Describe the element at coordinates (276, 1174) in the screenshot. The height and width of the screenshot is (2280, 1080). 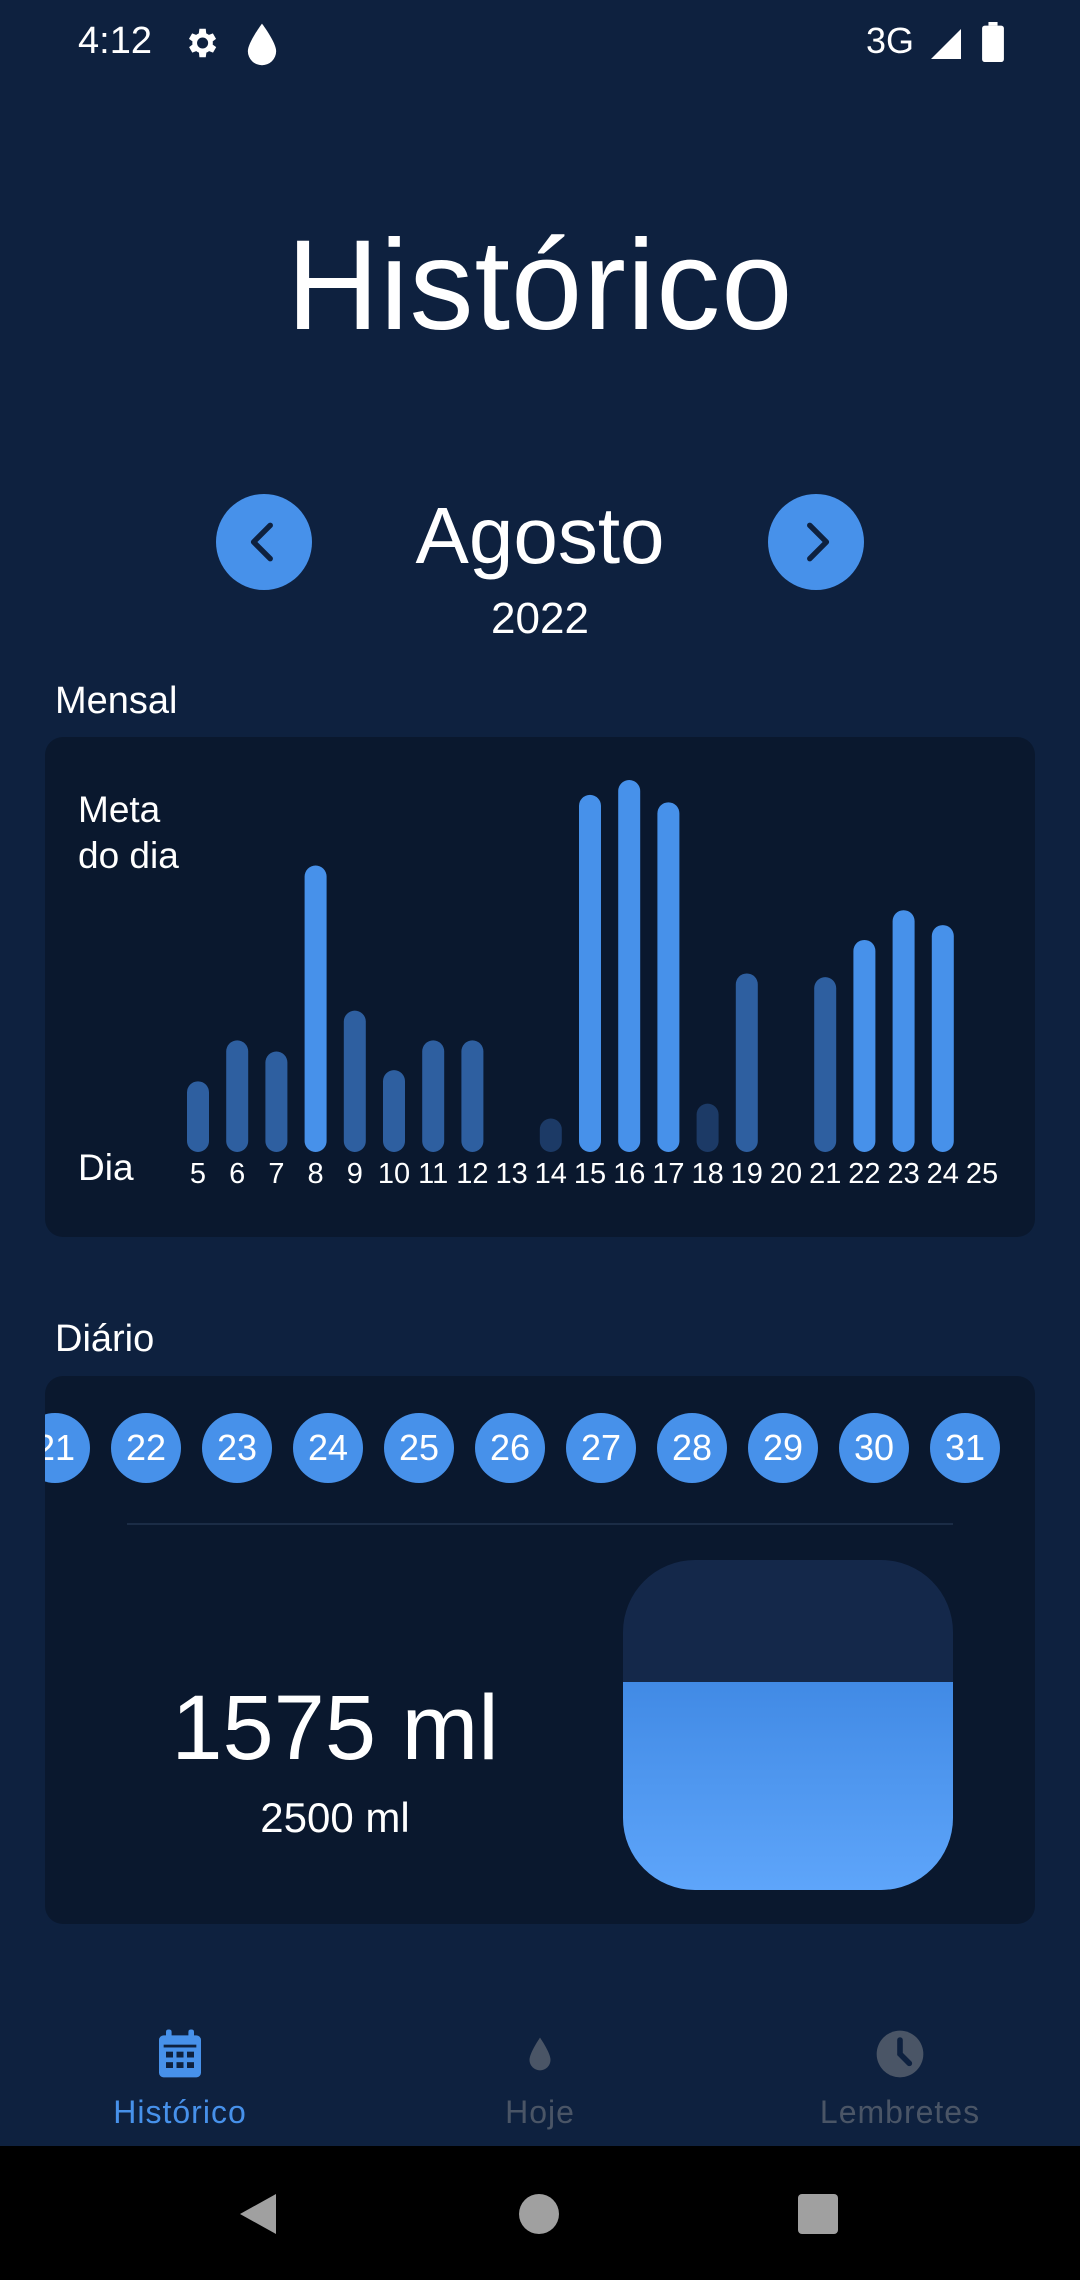
I see `x-tick-label: 7` at that location.